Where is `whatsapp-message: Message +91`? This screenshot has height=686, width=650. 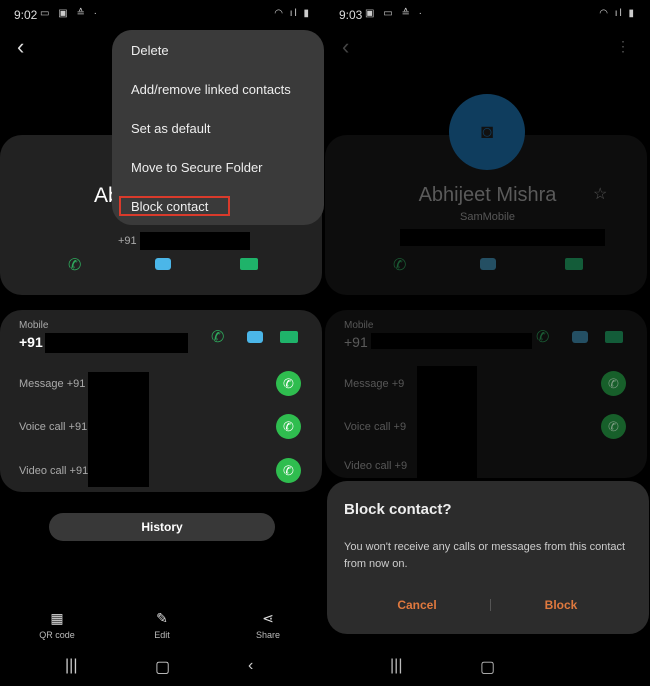
whatsapp-message: Message +91 is located at coordinates (52, 384).